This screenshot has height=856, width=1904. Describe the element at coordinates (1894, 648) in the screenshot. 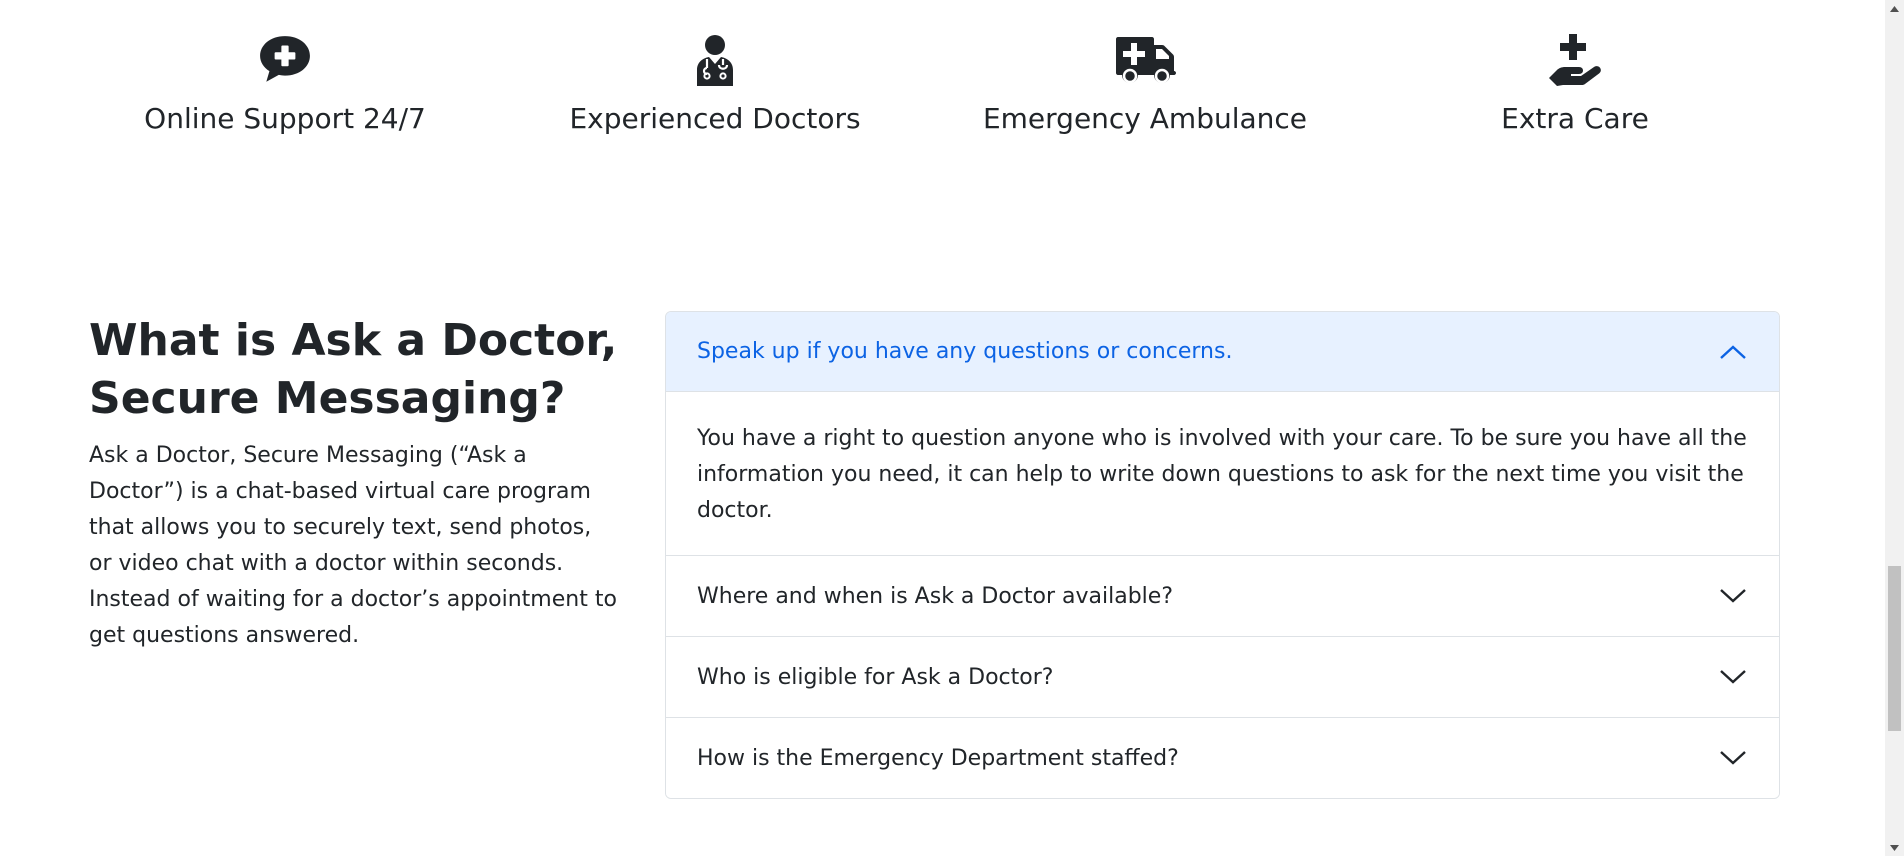

I see `scrollbar-thumb` at that location.